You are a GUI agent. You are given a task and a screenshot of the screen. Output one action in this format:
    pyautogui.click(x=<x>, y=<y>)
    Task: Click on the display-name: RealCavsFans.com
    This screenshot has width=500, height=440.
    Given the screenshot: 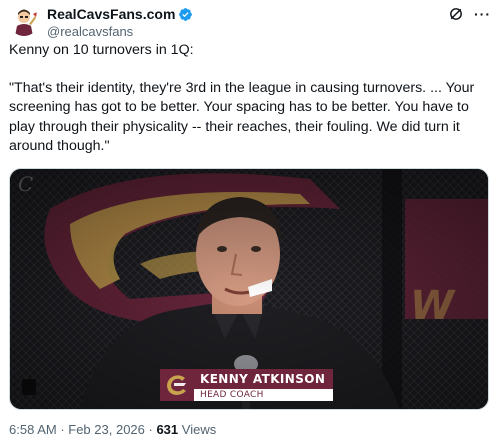 What is the action you would take?
    pyautogui.click(x=111, y=14)
    